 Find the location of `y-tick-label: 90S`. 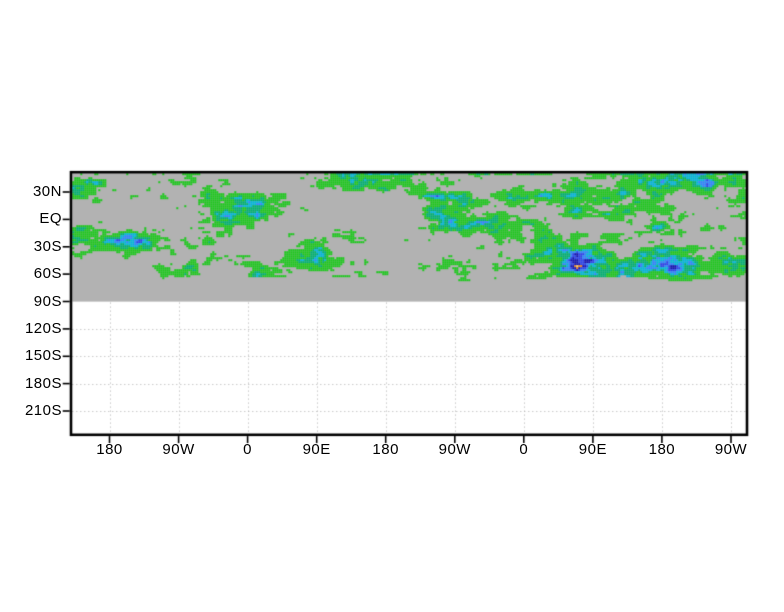

y-tick-label: 90S is located at coordinates (47, 301).